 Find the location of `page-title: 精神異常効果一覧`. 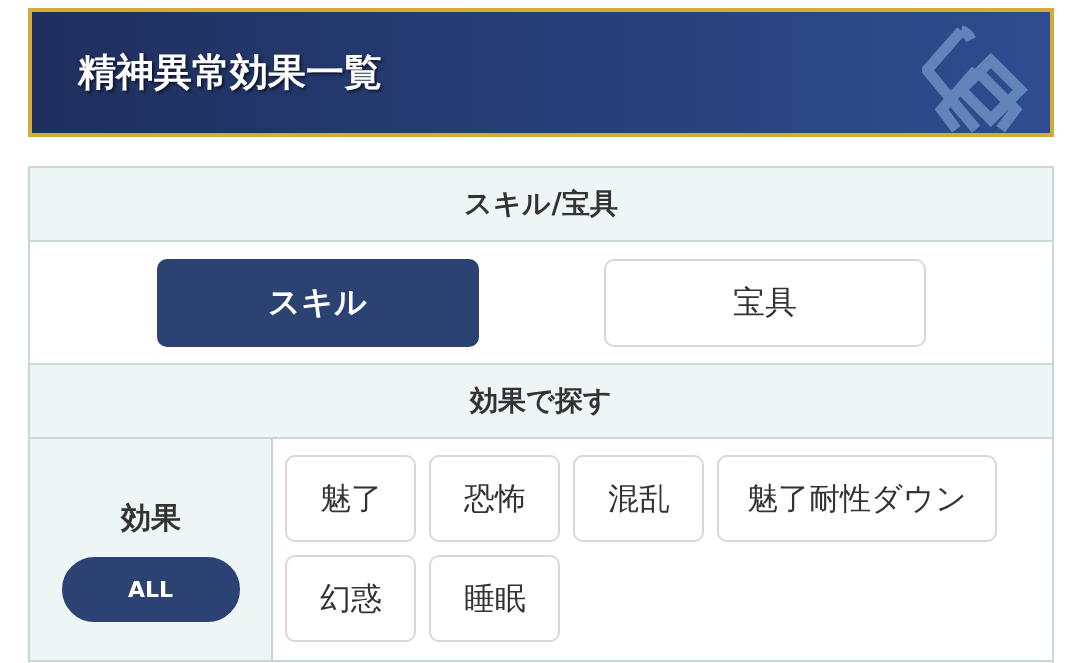

page-title: 精神異常効果一覧 is located at coordinates (230, 72).